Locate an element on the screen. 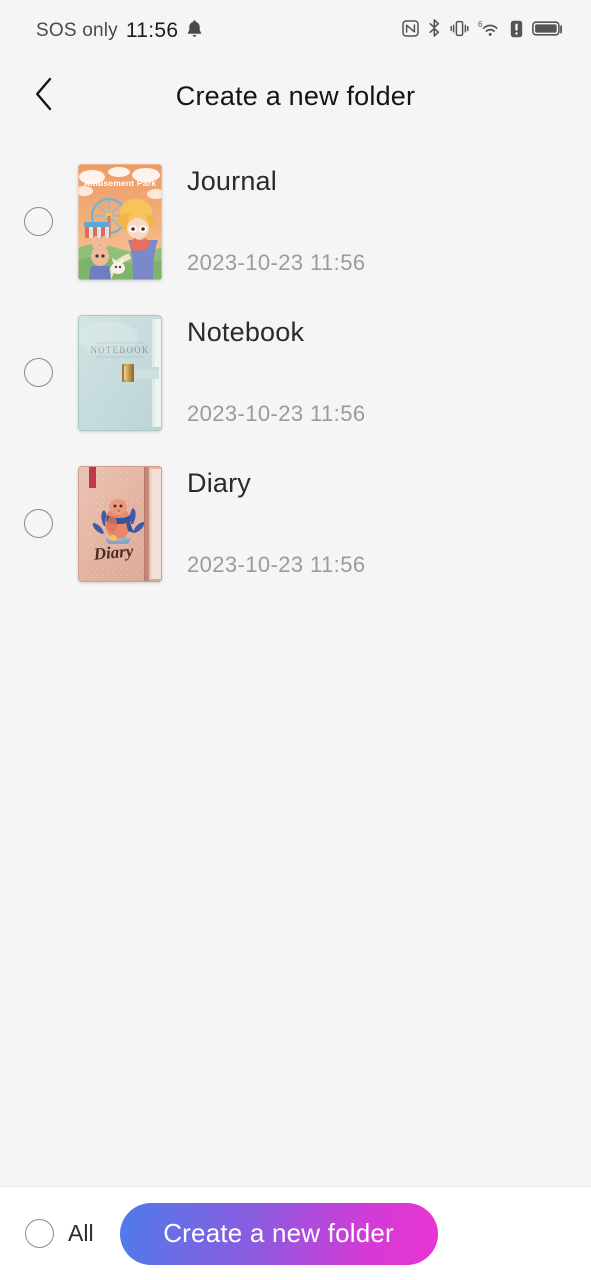 The width and height of the screenshot is (591, 1280). item-radio-journal is located at coordinates (38, 221).